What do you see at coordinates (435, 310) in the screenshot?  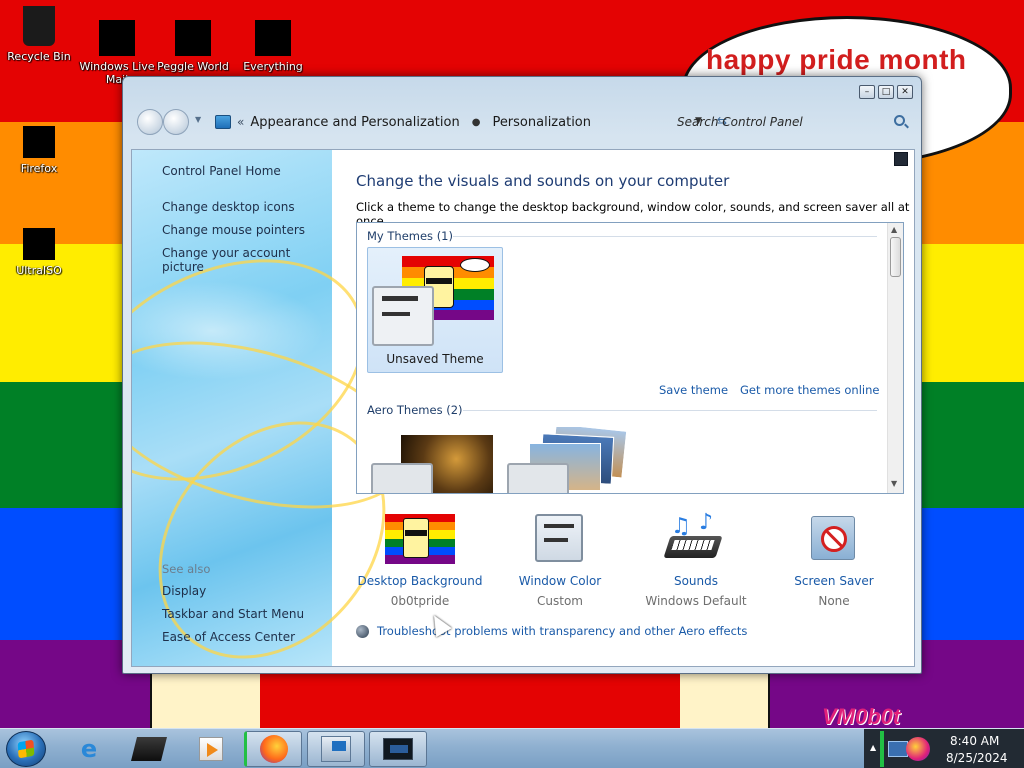 I see `theme-unsaved: Unsaved Theme` at bounding box center [435, 310].